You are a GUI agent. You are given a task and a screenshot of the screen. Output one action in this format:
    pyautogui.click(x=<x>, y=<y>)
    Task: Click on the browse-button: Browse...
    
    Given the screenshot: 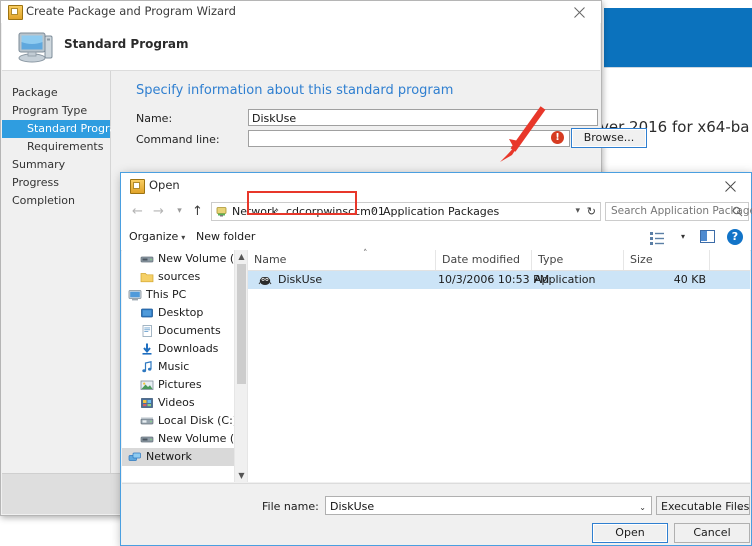 What is the action you would take?
    pyautogui.click(x=609, y=138)
    